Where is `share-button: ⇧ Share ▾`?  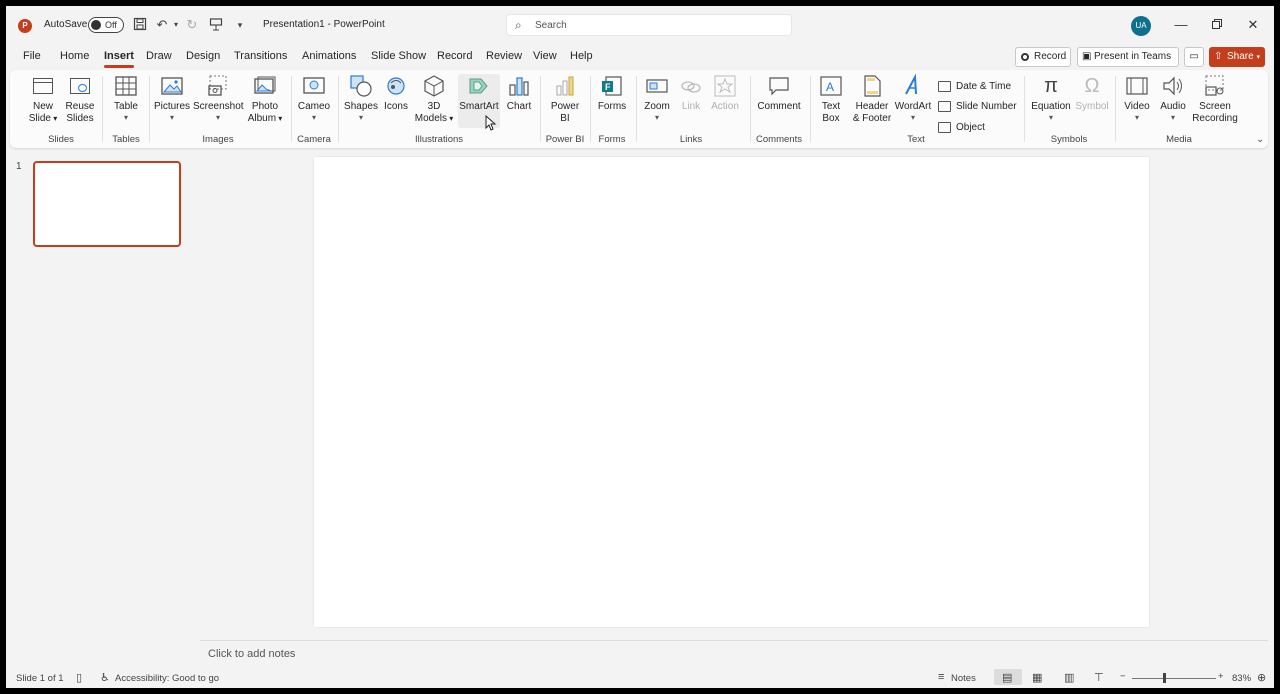
share-button: ⇧ Share ▾ is located at coordinates (1237, 57).